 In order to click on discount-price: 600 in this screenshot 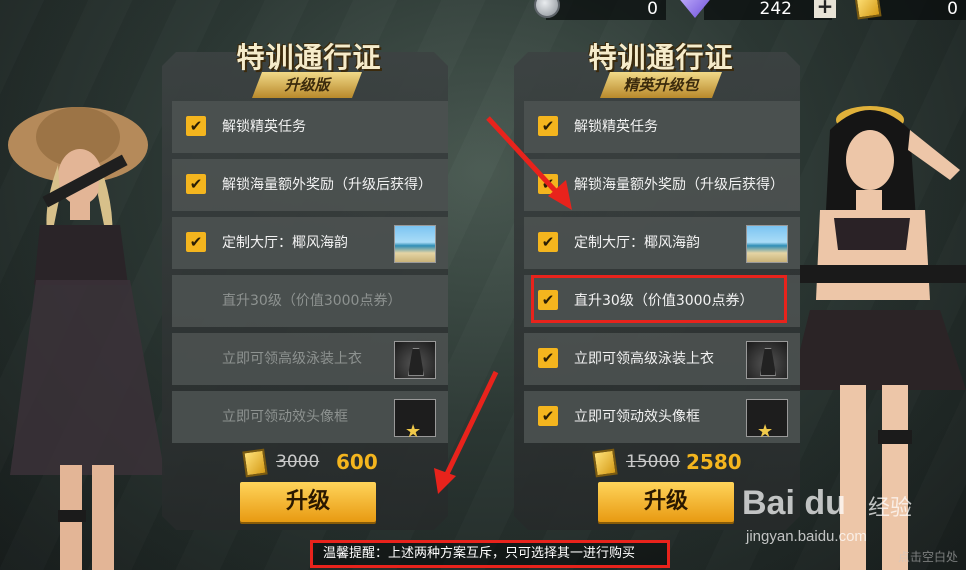, I will do `click(357, 462)`.